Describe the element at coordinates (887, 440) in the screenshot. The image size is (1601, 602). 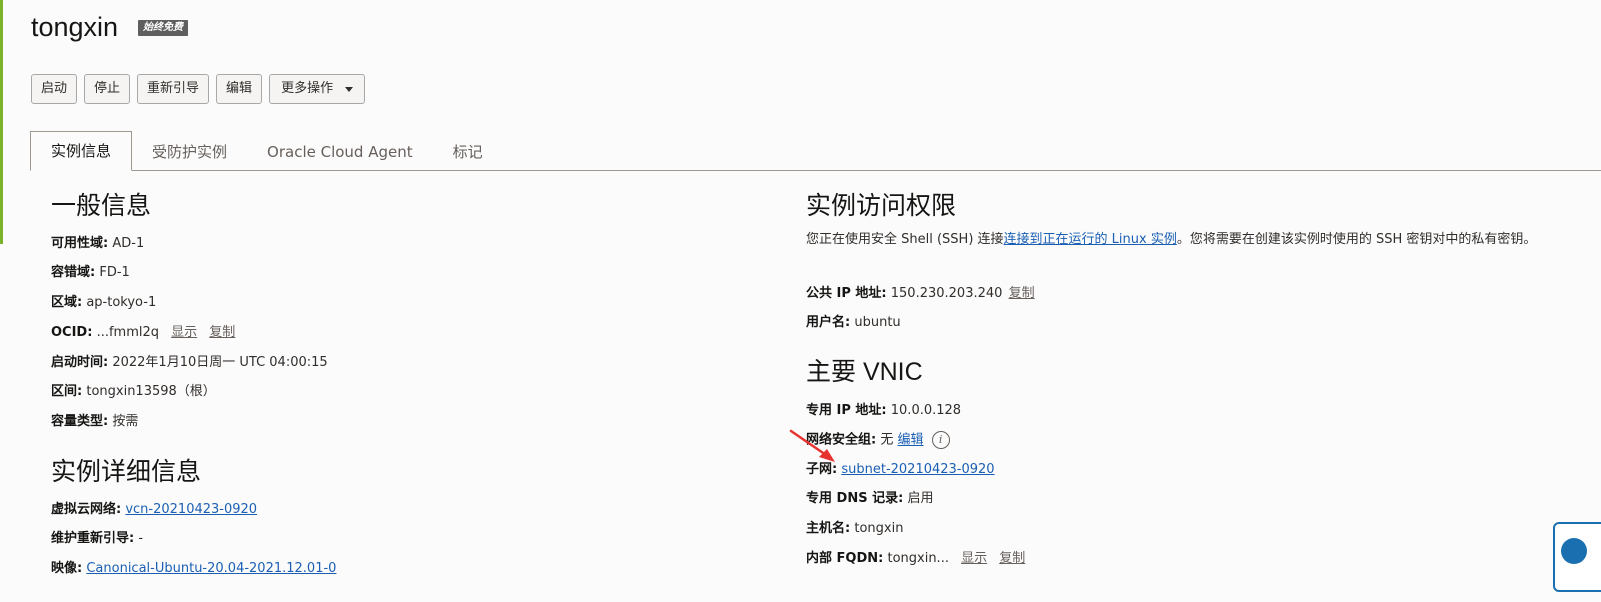
I see `nsg-value: 无` at that location.